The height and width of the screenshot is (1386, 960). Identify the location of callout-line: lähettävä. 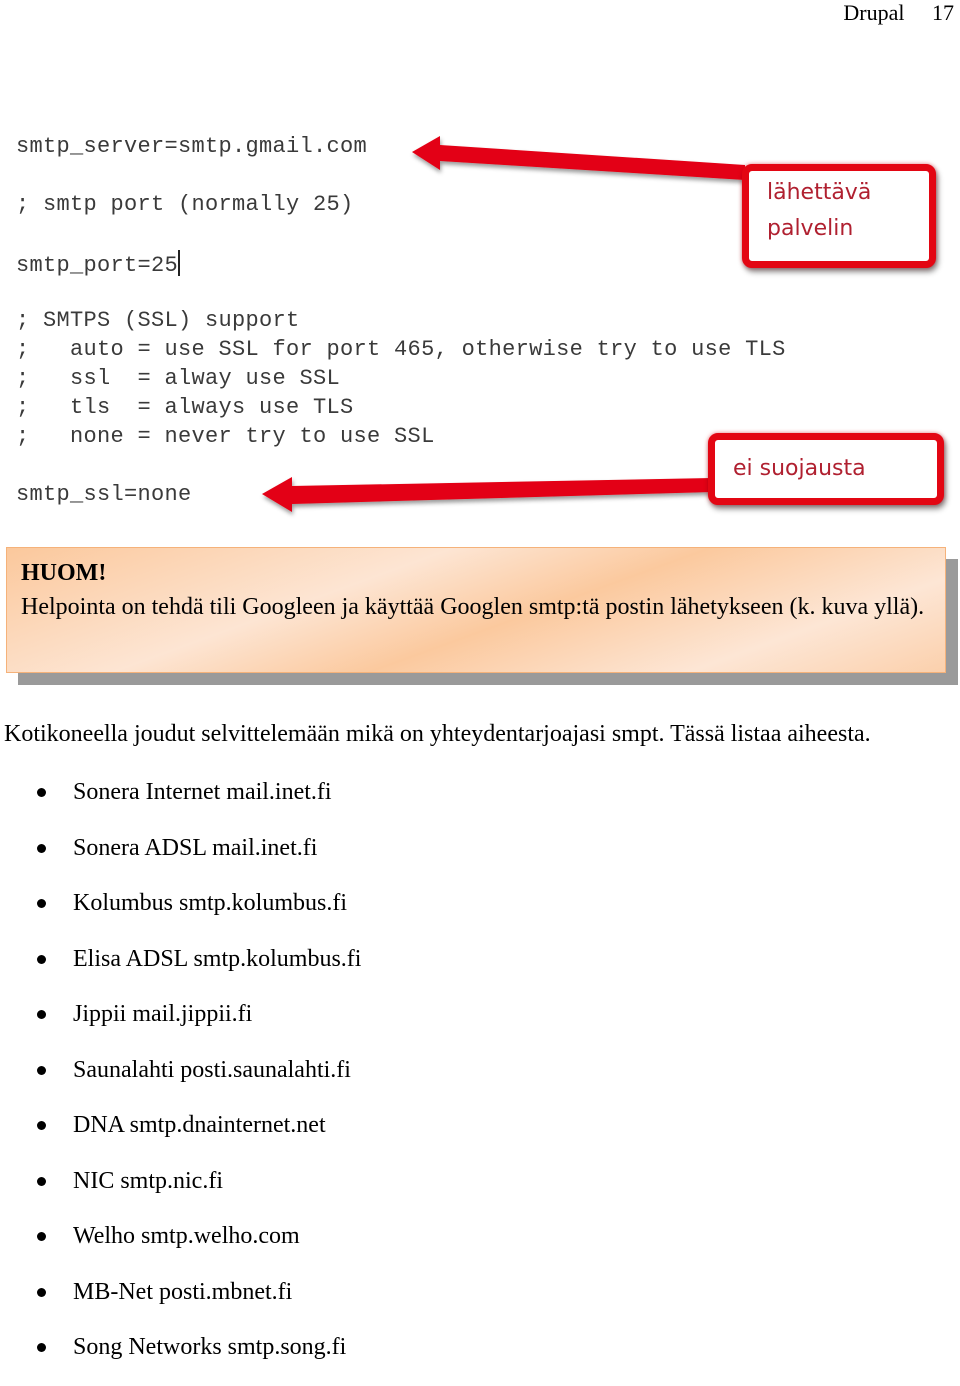
(819, 192).